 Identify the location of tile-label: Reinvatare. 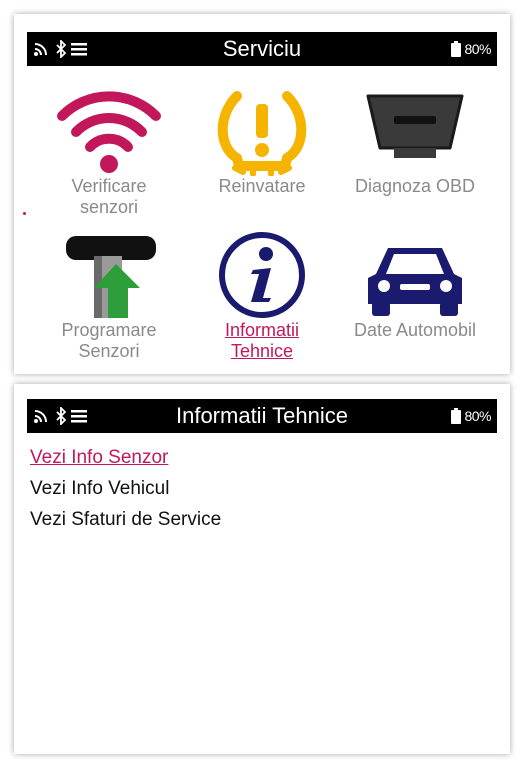
(262, 186).